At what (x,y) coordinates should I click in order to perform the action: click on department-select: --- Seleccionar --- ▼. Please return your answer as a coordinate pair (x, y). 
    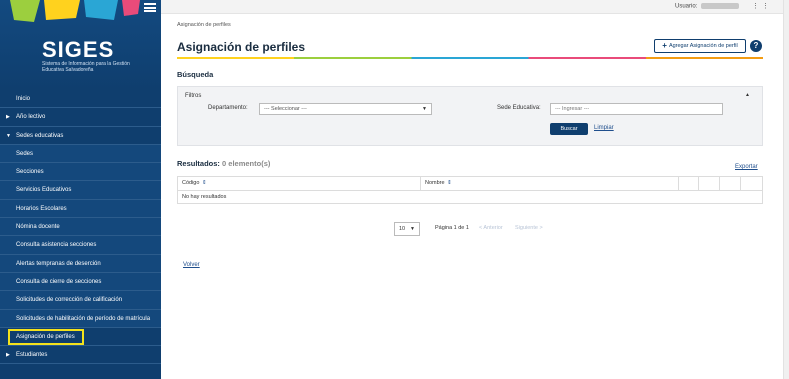
    Looking at the image, I should click on (345, 109).